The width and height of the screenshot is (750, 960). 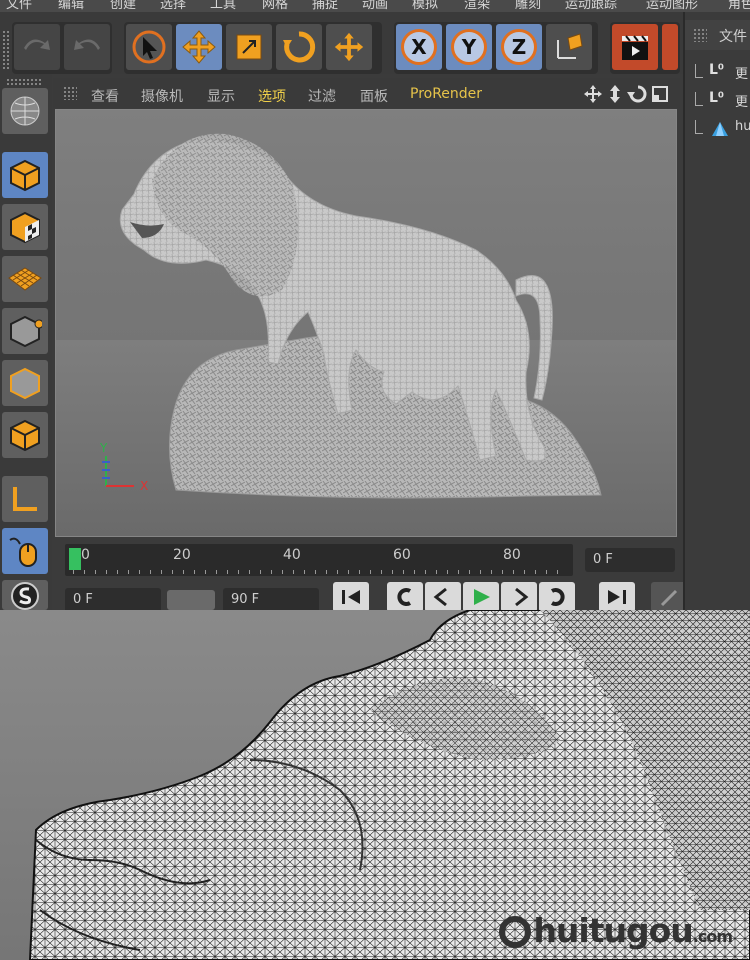 What do you see at coordinates (528, 6) in the screenshot?
I see `menu-sculpt: 雕刻` at bounding box center [528, 6].